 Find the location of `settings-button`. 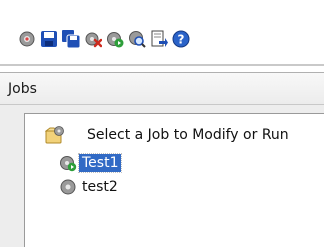

settings-button is located at coordinates (27, 39).